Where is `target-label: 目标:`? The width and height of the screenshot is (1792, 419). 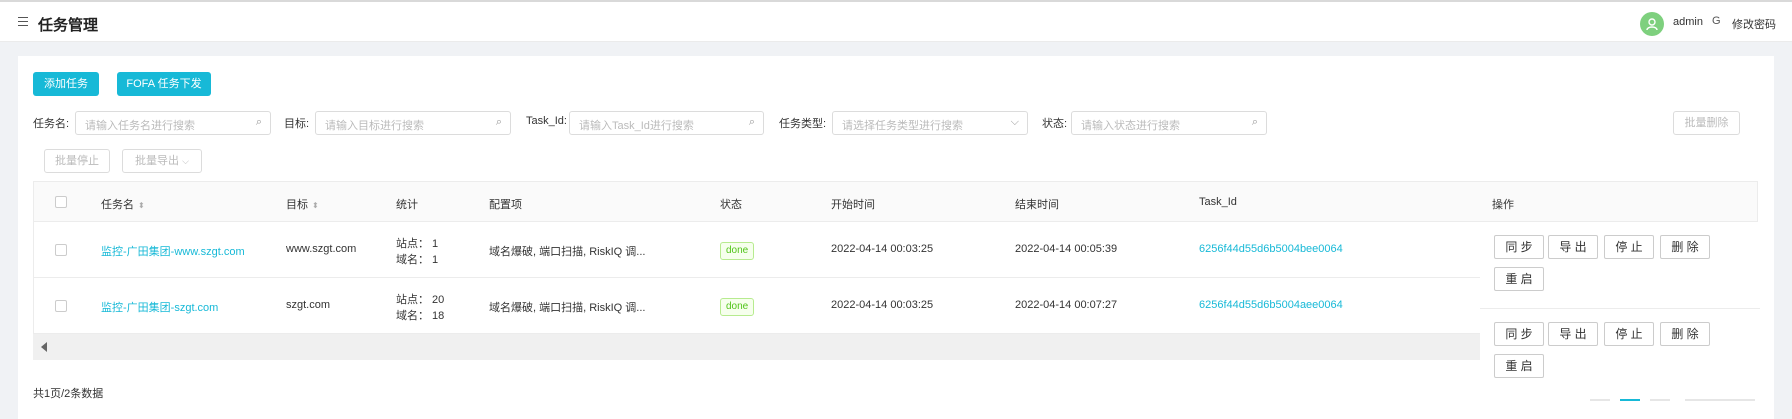 target-label: 目标: is located at coordinates (297, 124).